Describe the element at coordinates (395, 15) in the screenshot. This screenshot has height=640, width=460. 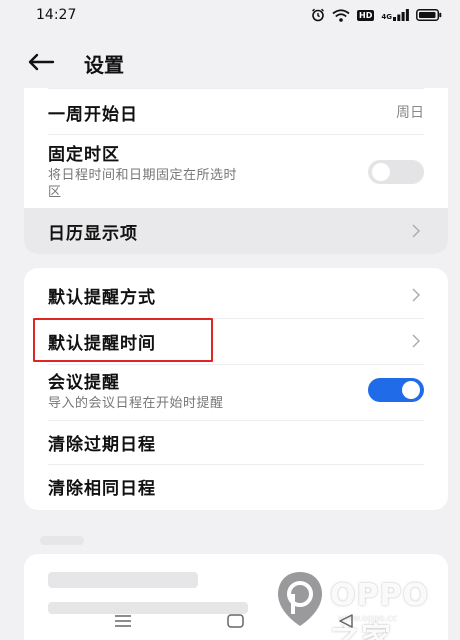
I see `cellular-signal-icon: 4G` at that location.